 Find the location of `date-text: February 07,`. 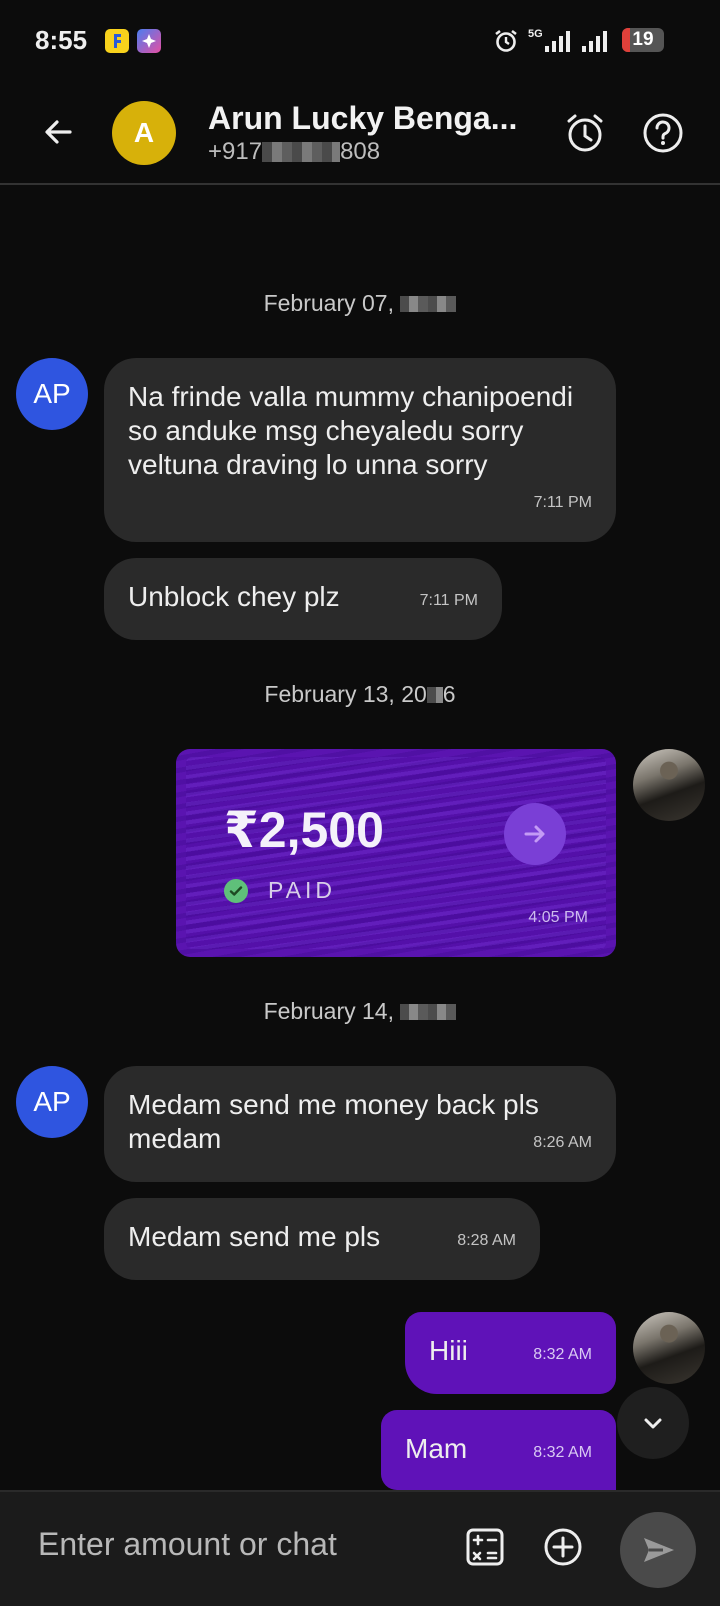

date-text: February 07, is located at coordinates (328, 303).